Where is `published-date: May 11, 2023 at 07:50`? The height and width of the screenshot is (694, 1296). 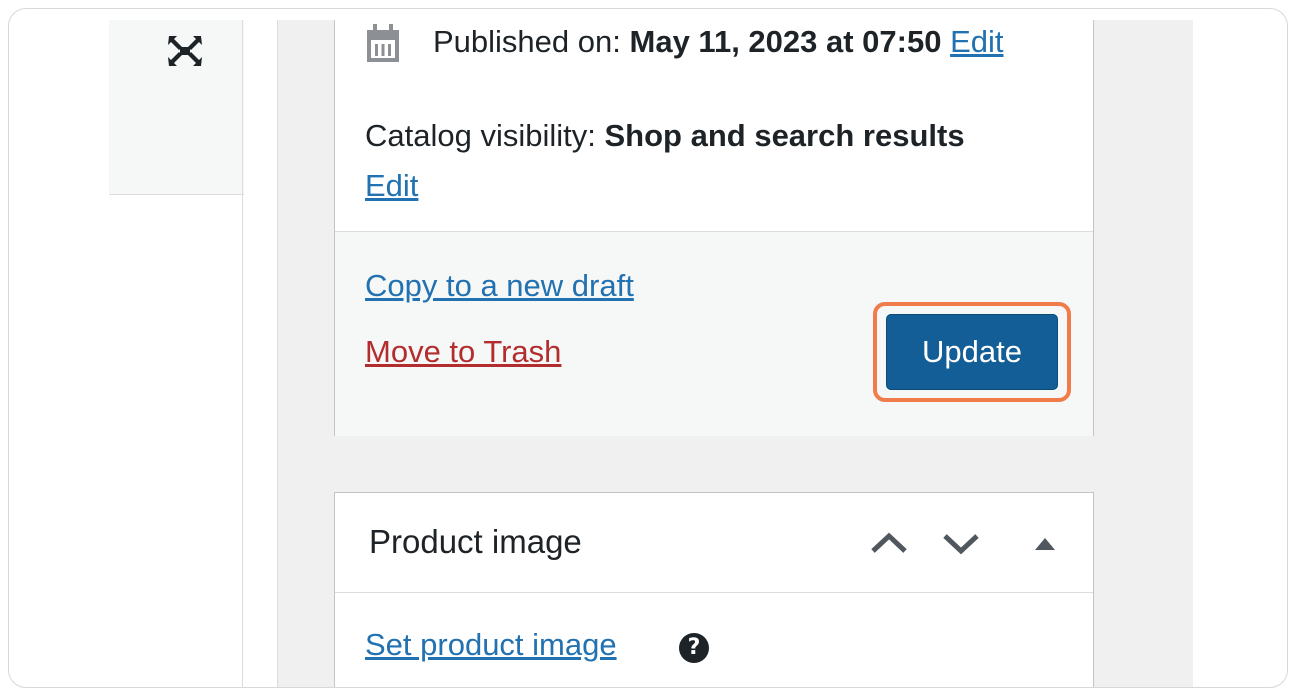 published-date: May 11, 2023 at 07:50 is located at coordinates (785, 41).